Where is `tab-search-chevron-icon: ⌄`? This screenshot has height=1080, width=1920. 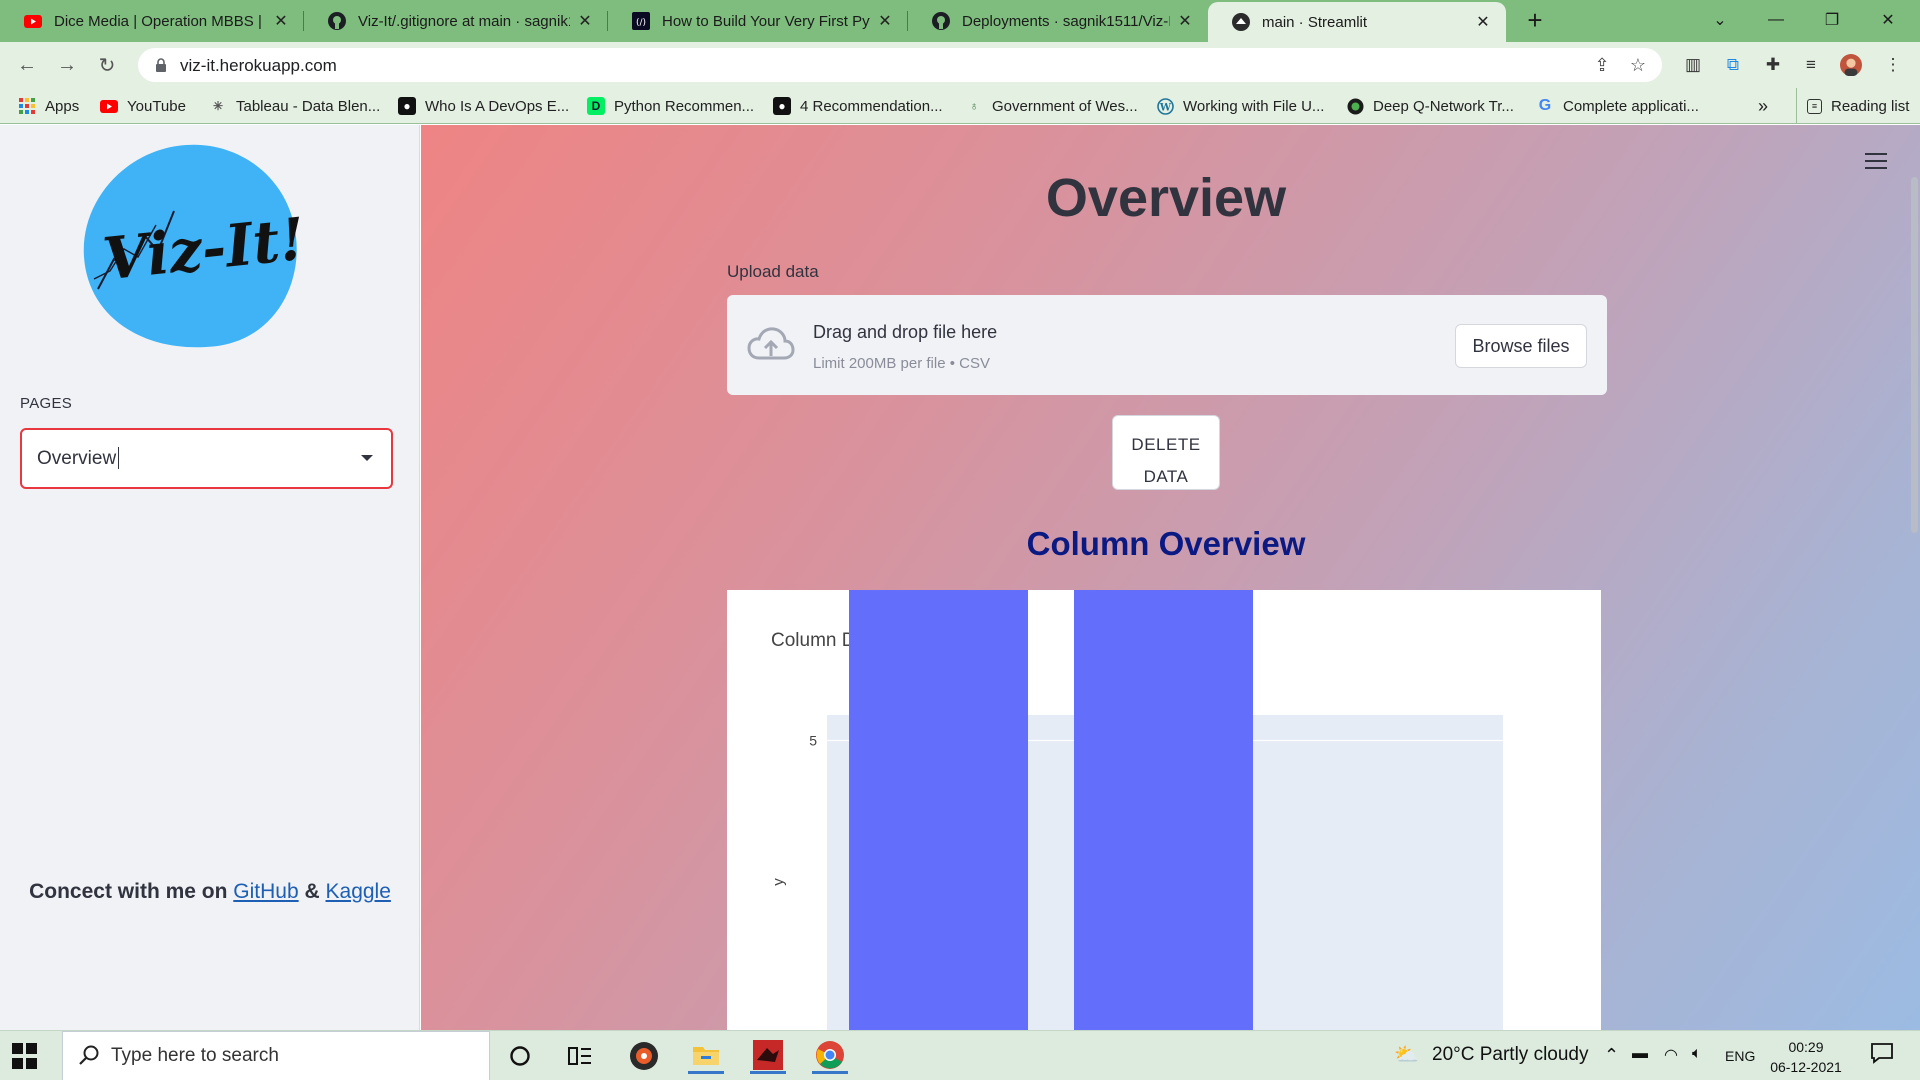
tab-search-chevron-icon: ⌄ is located at coordinates (1720, 20).